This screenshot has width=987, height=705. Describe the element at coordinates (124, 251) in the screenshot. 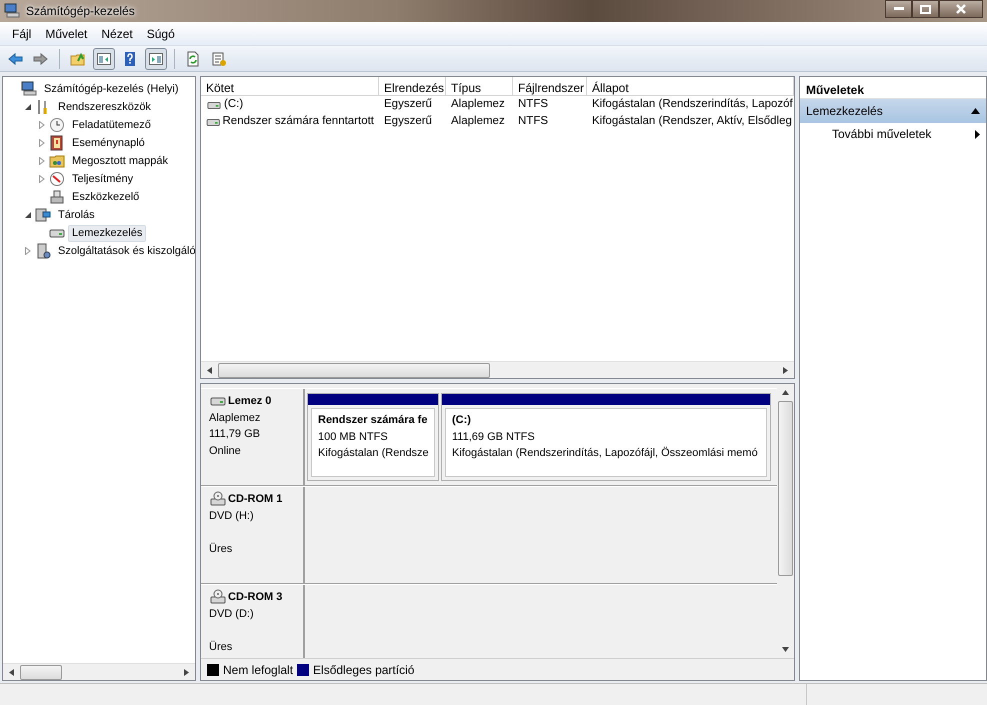

I see `tree-item: Szolgáltatások és kiszolgáló` at that location.